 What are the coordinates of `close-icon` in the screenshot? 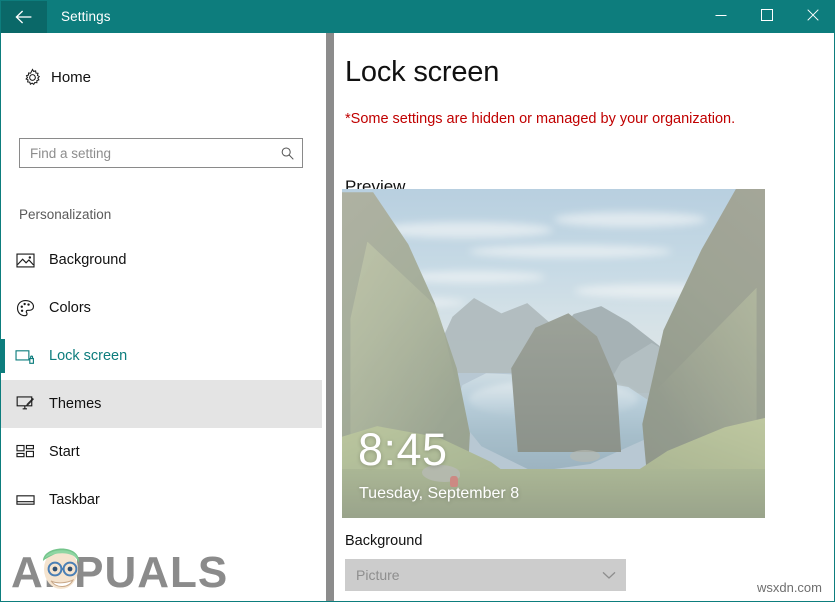 It's located at (813, 17).